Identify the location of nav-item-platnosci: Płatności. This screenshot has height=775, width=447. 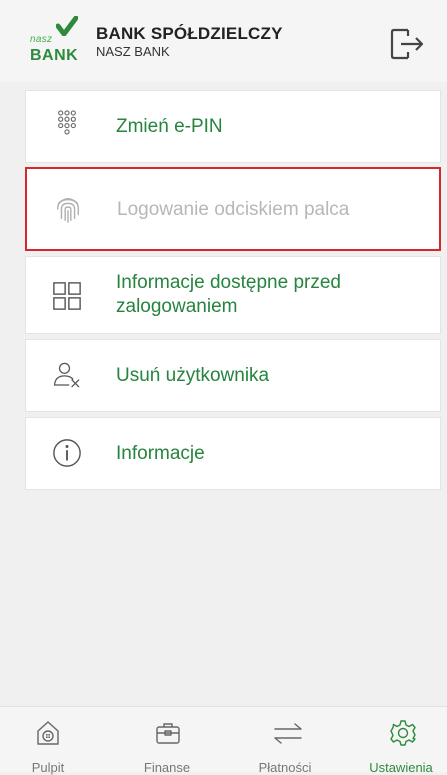
(285, 741).